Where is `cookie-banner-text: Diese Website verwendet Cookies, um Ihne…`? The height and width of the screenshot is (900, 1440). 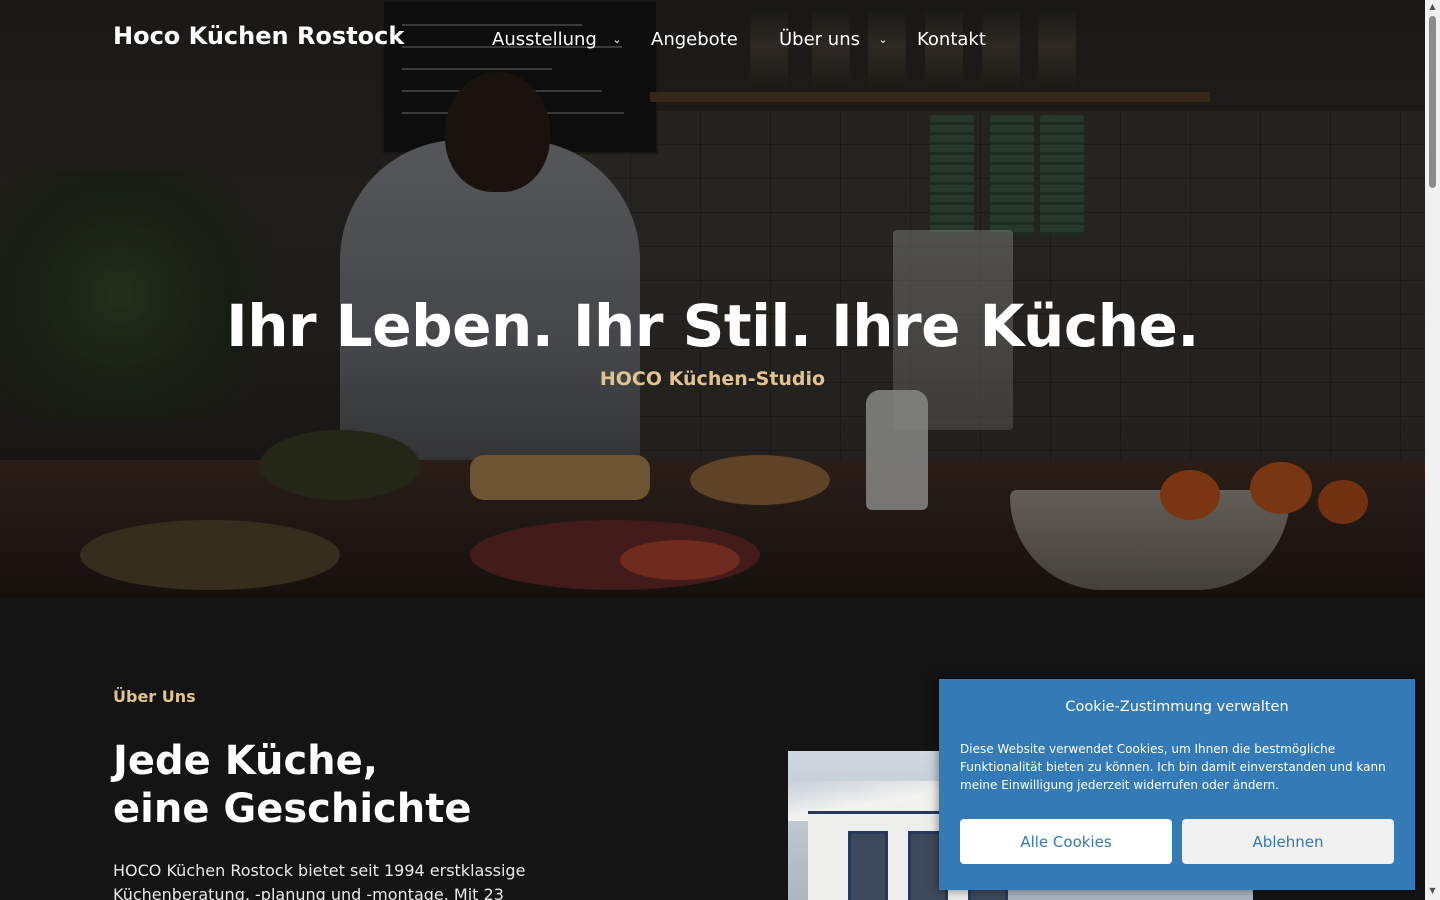
cookie-banner-text: Diese Website verwendet Cookies, um Ihne… is located at coordinates (1173, 767).